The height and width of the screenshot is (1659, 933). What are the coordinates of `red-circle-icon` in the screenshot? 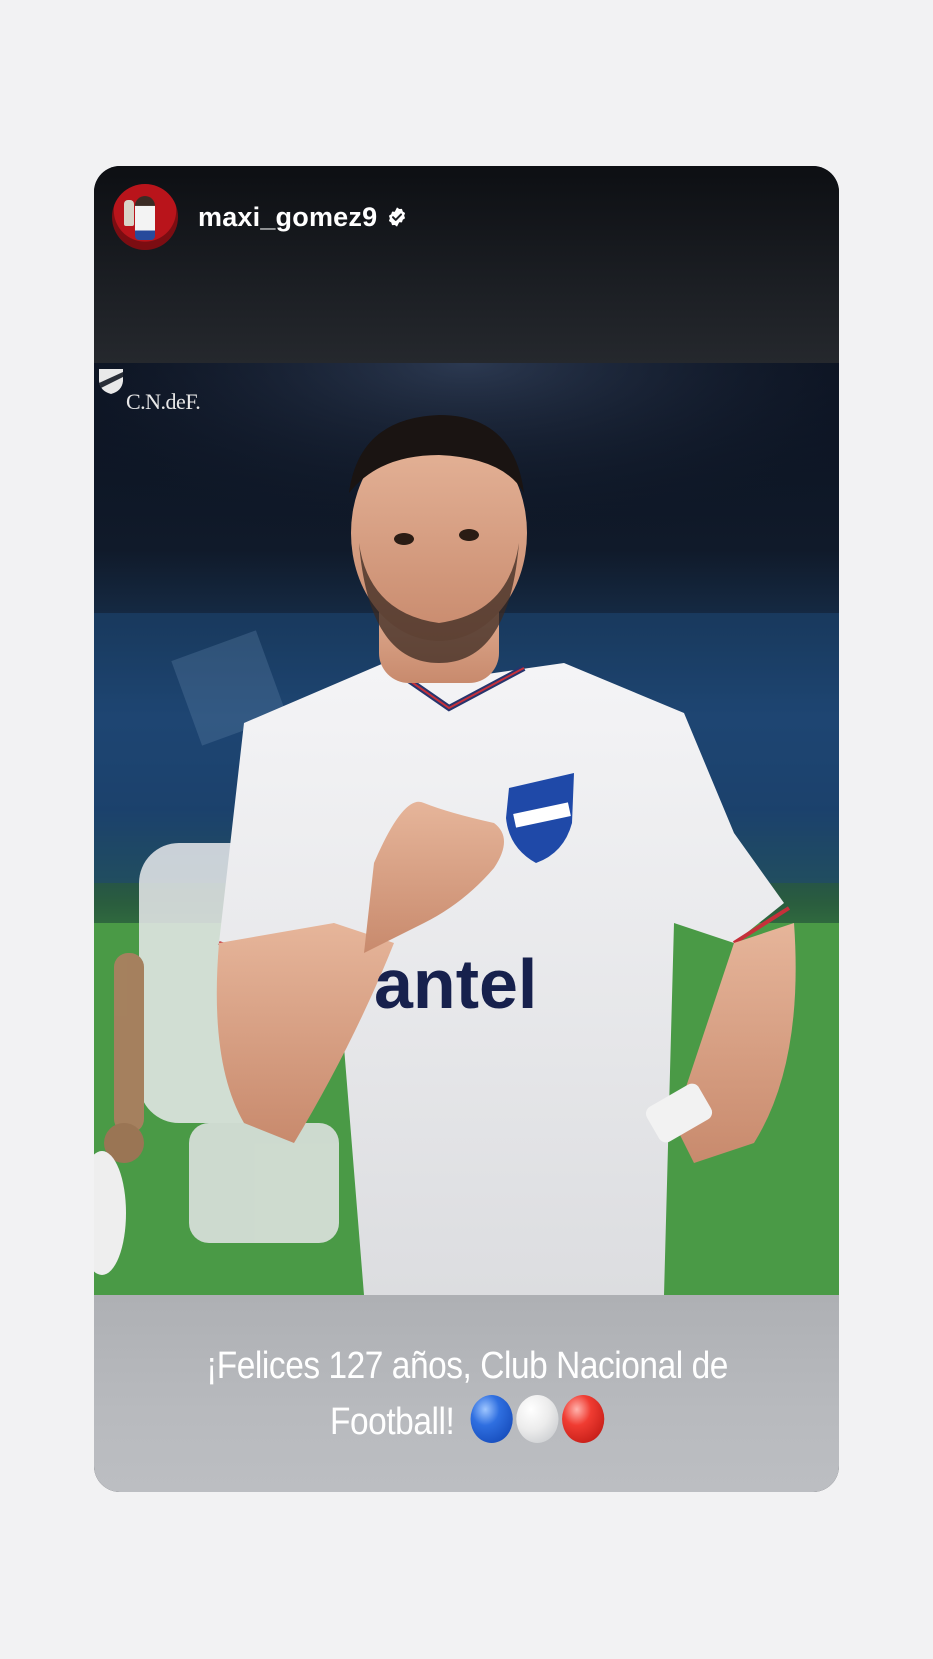 It's located at (582, 1419).